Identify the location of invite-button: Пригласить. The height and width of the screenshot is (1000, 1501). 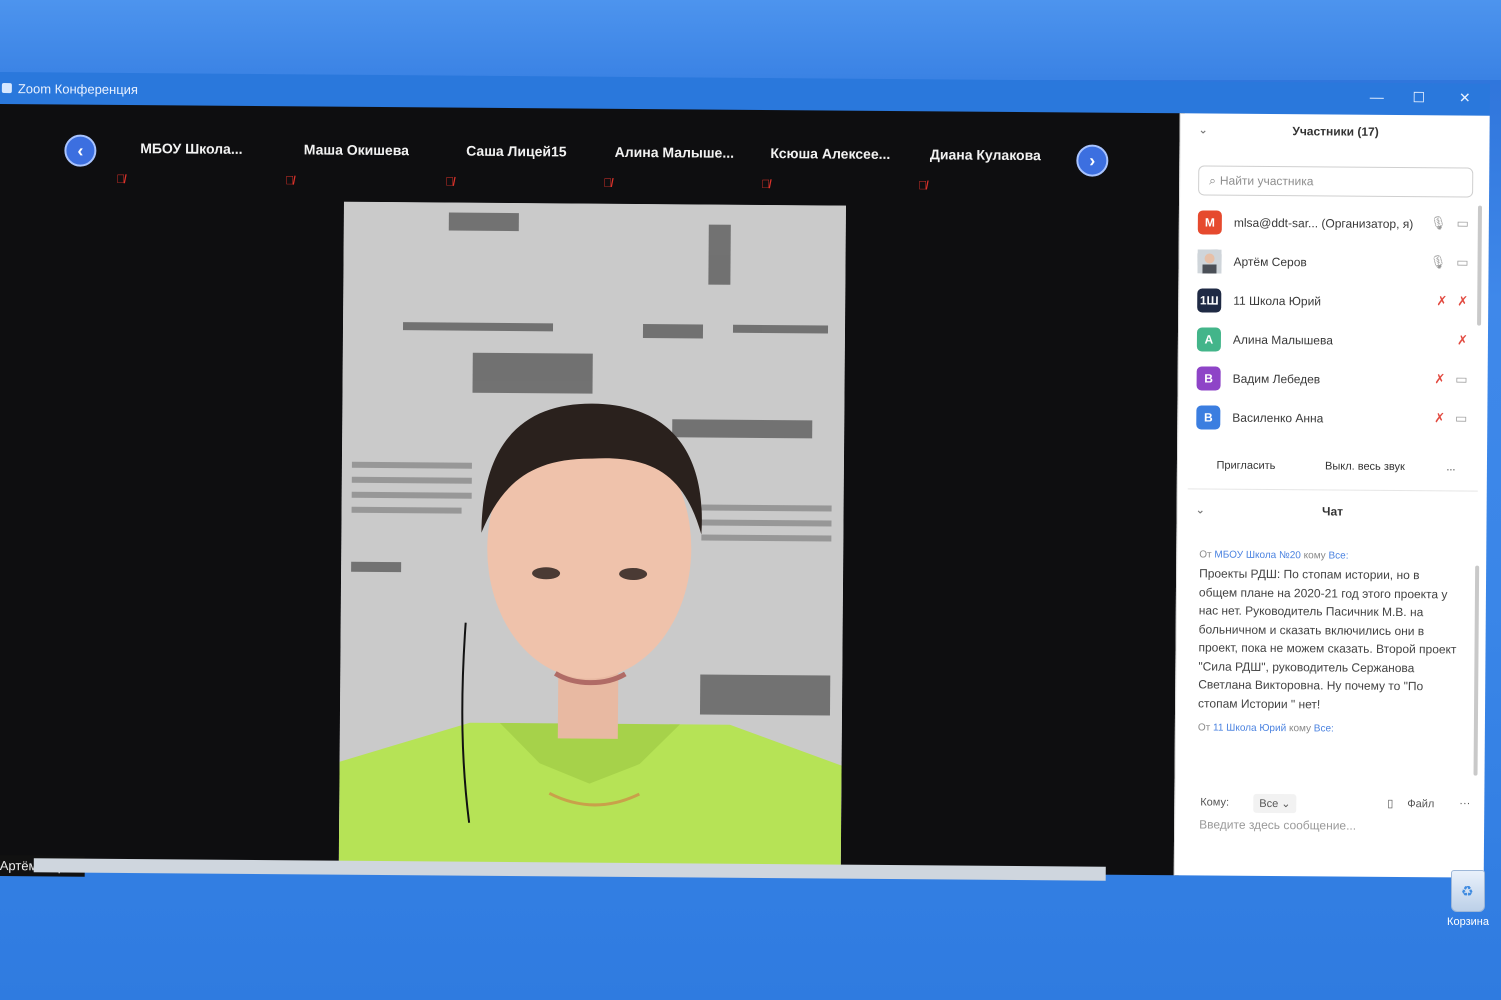
(1246, 465).